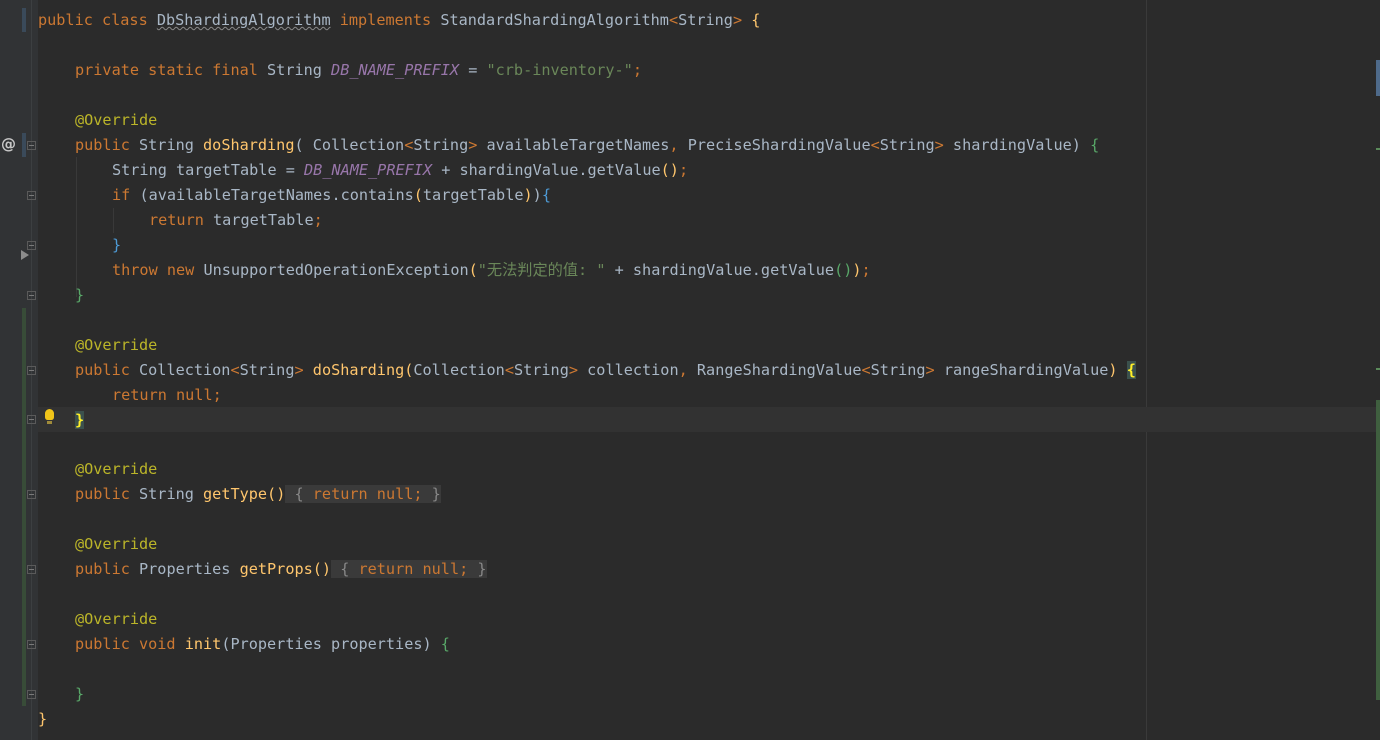 This screenshot has width=1380, height=740. Describe the element at coordinates (336, 270) in the screenshot. I see `type-name: UnsupportedOperationException` at that location.